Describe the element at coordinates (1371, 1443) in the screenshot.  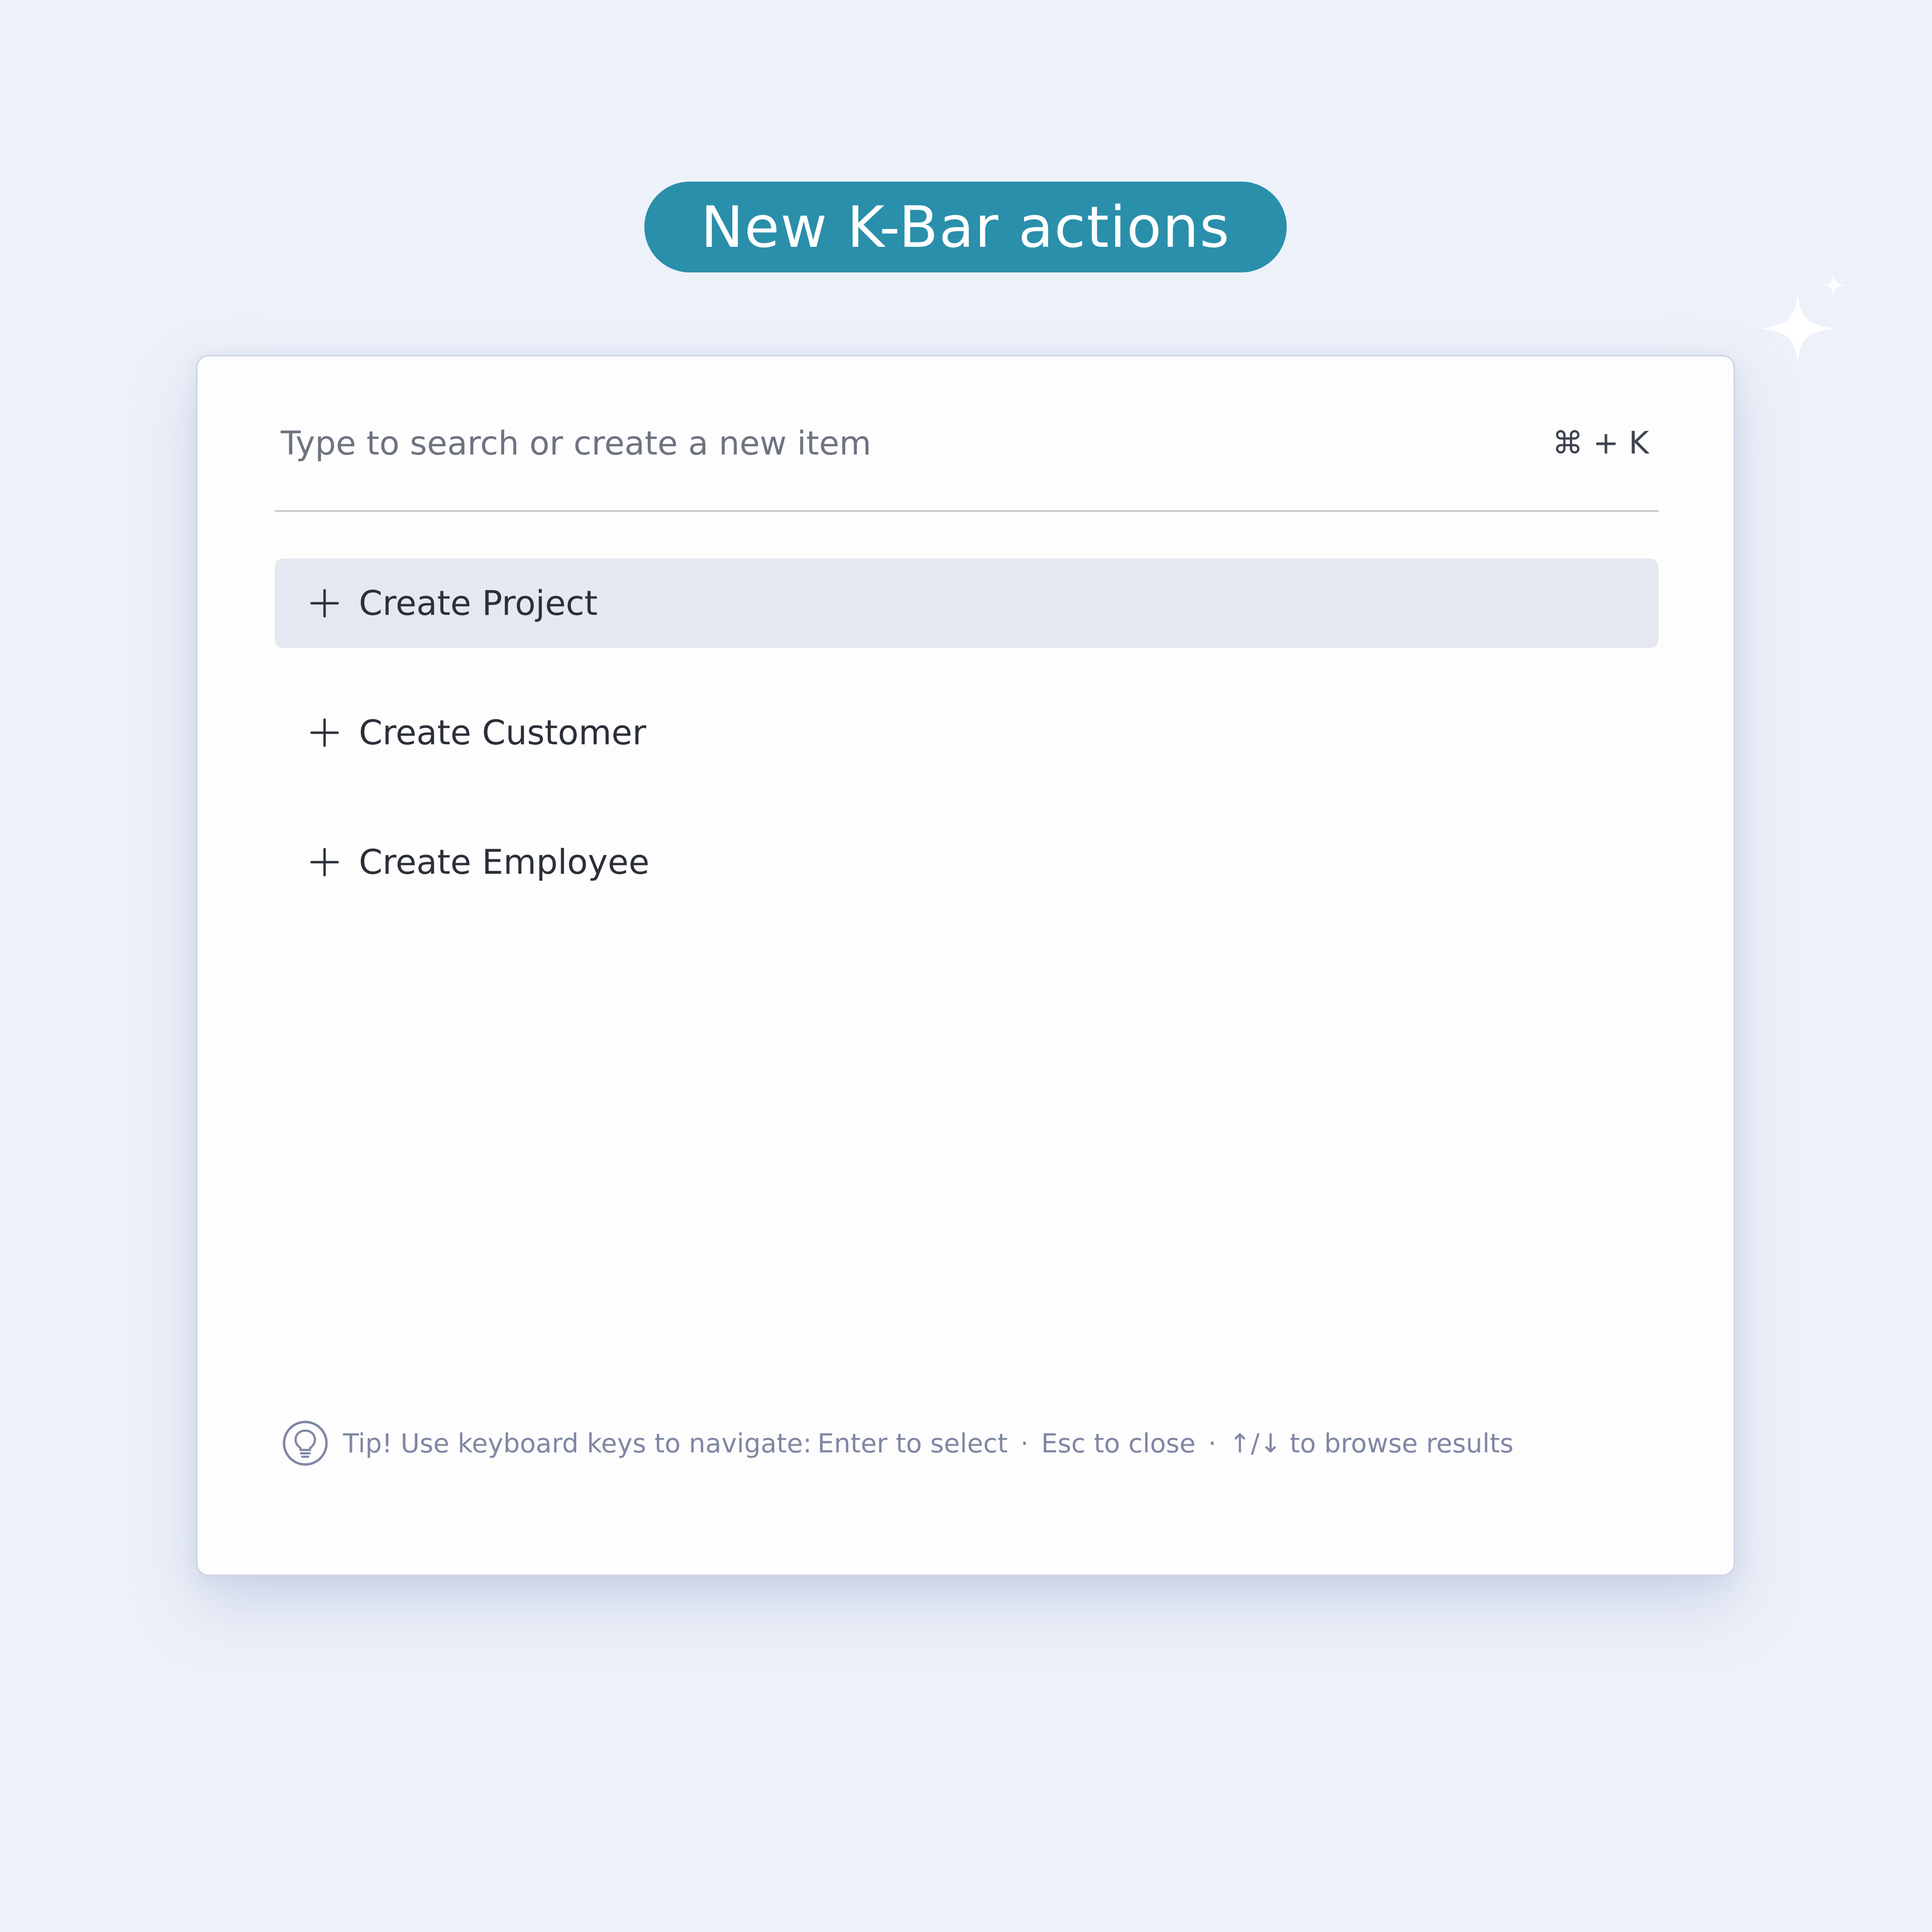
I see `tip-arrows: ↑/↓ to browse results` at that location.